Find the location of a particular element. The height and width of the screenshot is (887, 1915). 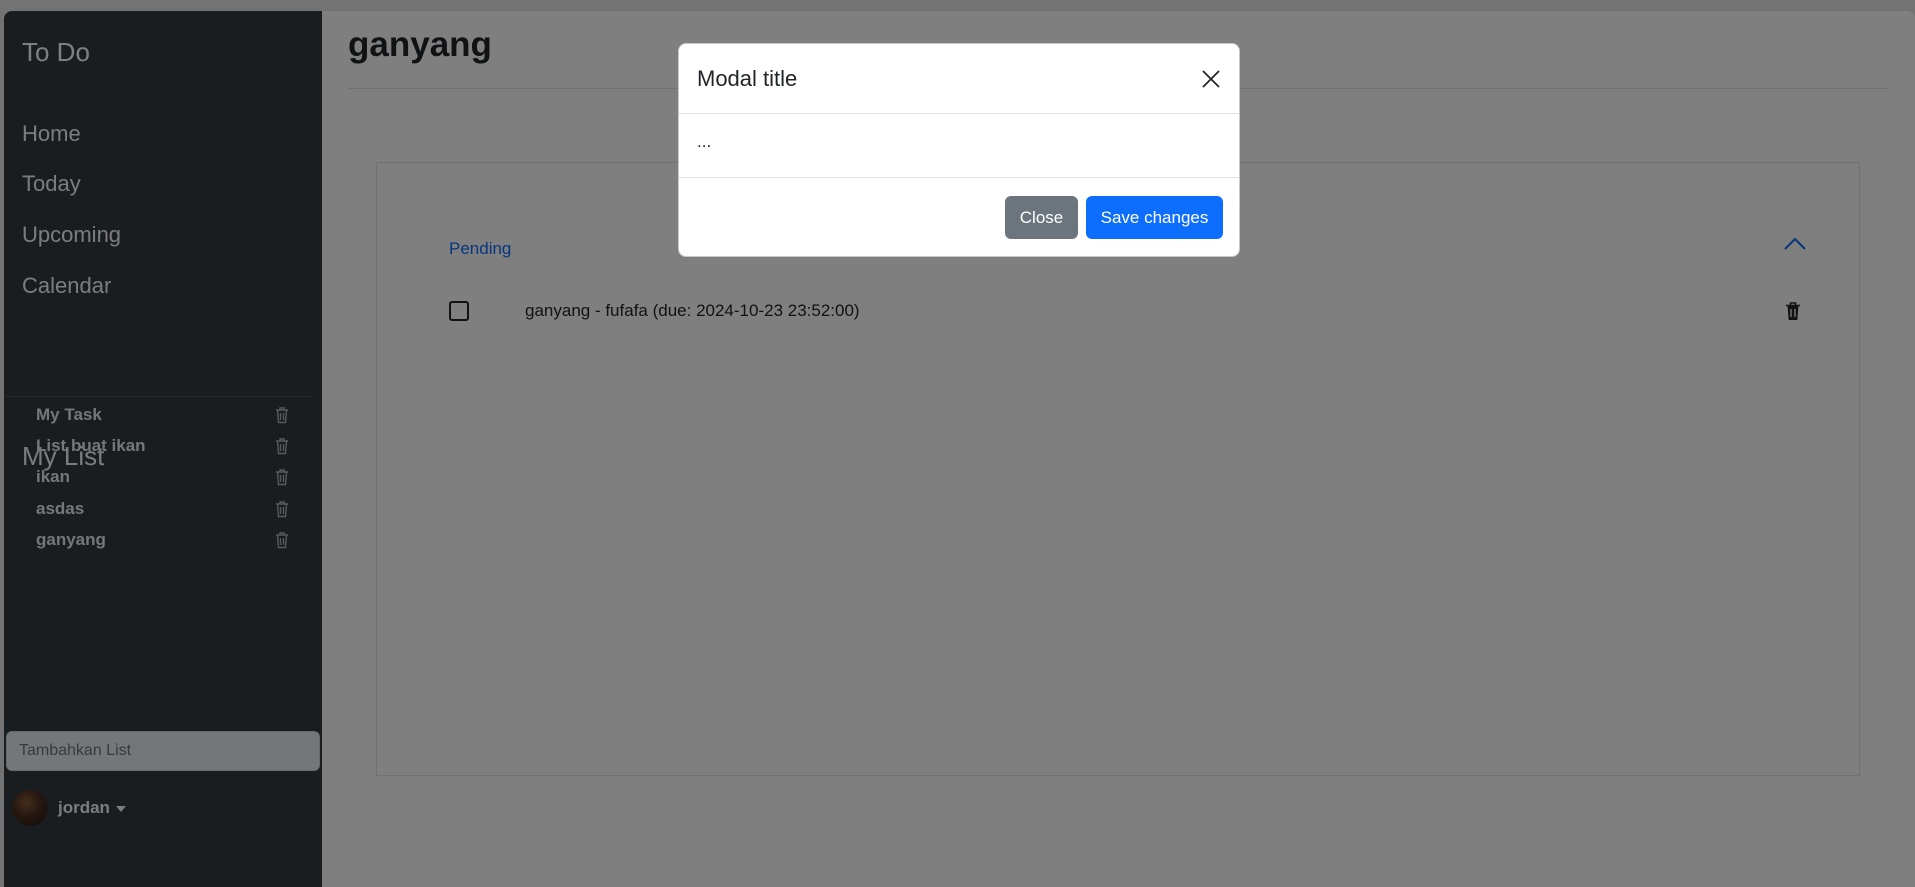

modal-dialog: Modal title ... Close Save changes is located at coordinates (959, 150).